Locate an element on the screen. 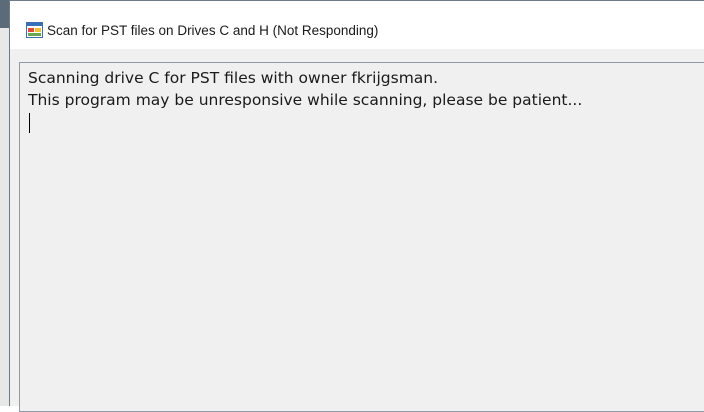 Image resolution: width=704 pixels, height=412 pixels. background-window-edge is located at coordinates (4, 217).